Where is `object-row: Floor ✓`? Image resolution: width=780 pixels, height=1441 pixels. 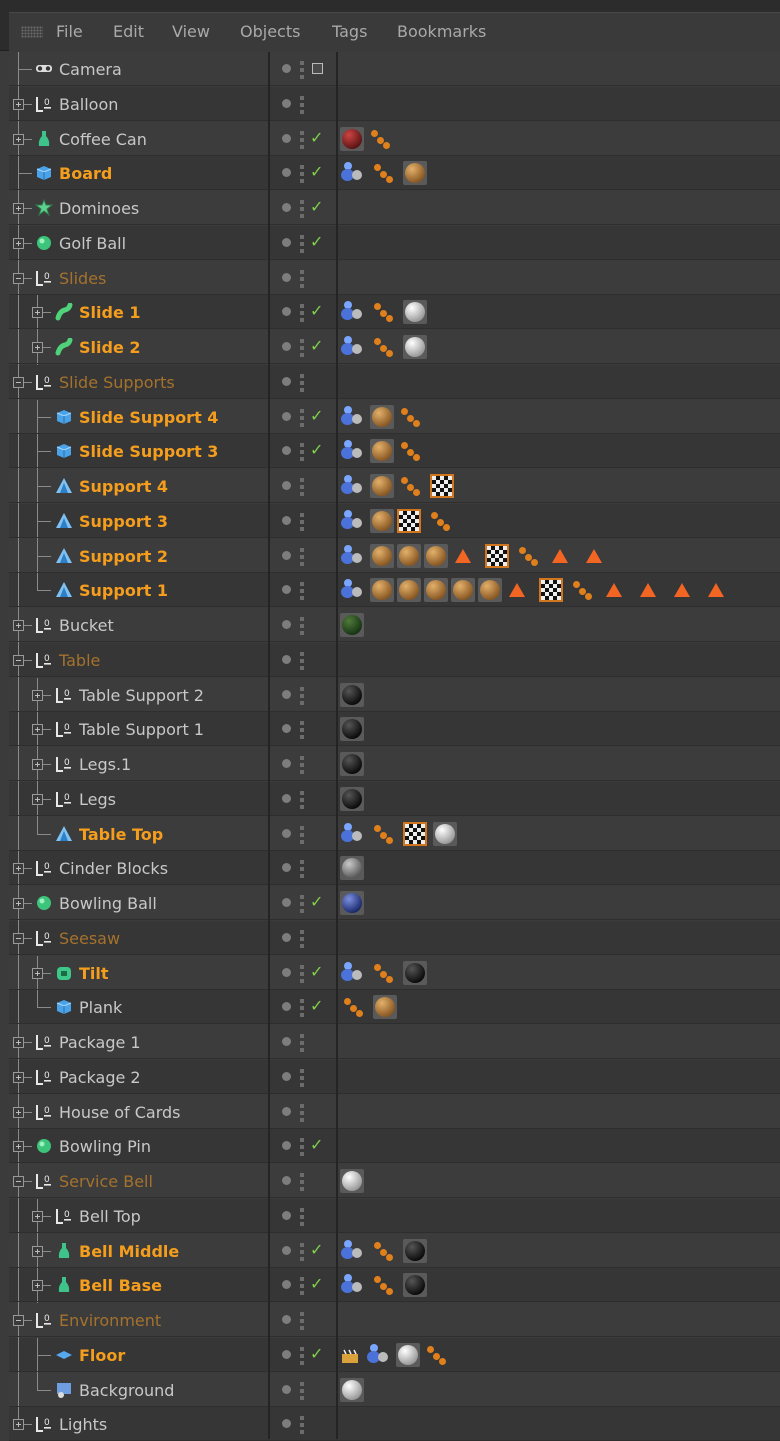
object-row: Floor ✓ is located at coordinates (394, 1355).